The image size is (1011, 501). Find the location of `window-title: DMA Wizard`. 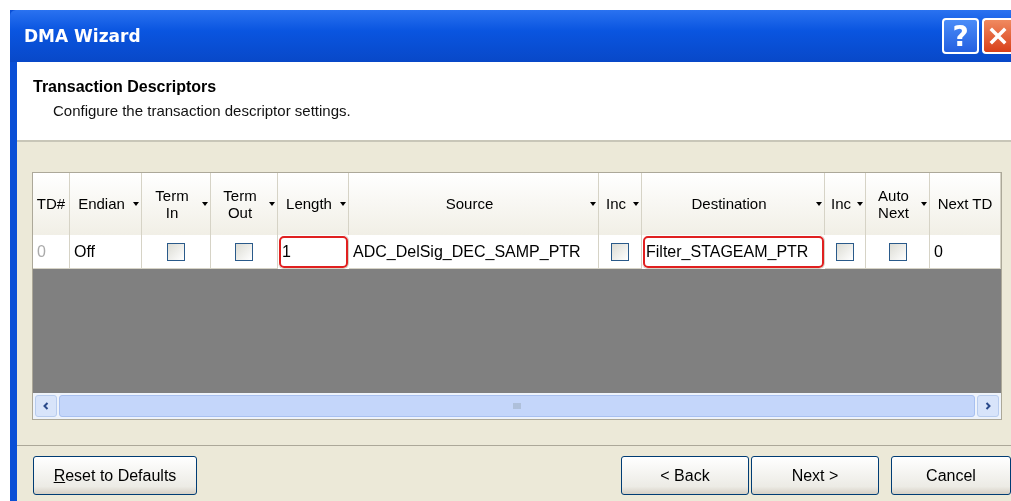

window-title: DMA Wizard is located at coordinates (82, 36).